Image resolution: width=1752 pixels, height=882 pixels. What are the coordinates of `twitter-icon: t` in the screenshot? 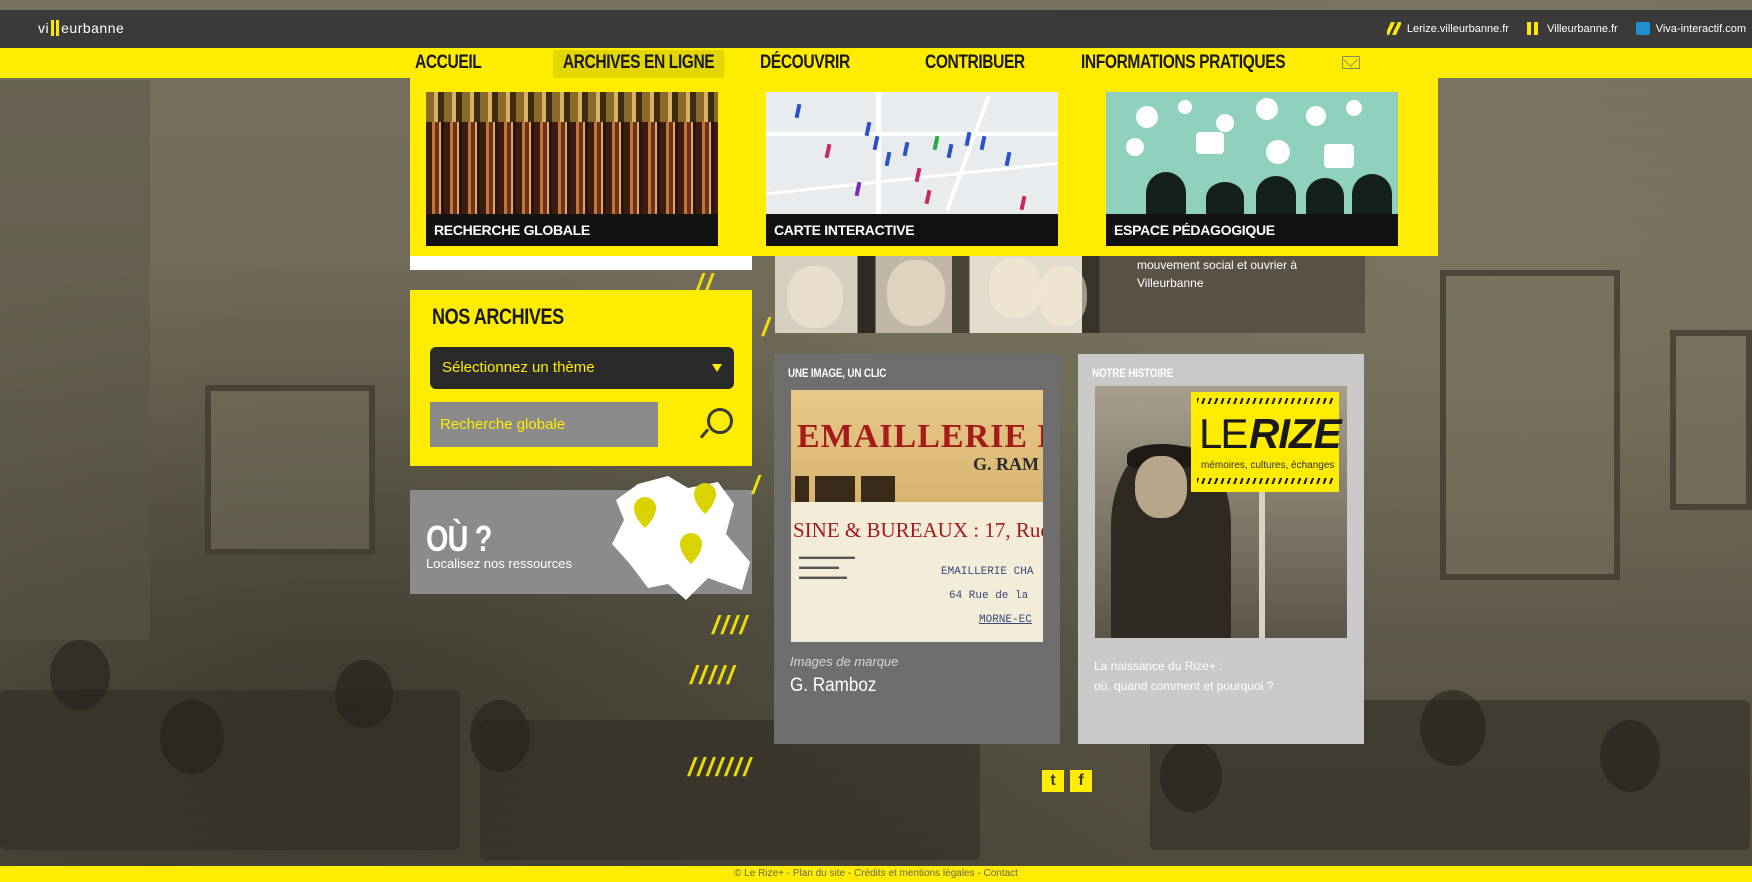 It's located at (1053, 781).